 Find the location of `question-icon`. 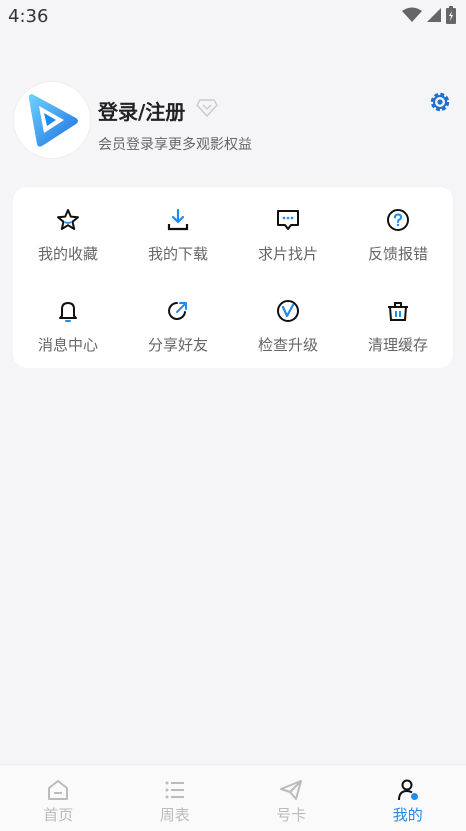

question-icon is located at coordinates (398, 220).